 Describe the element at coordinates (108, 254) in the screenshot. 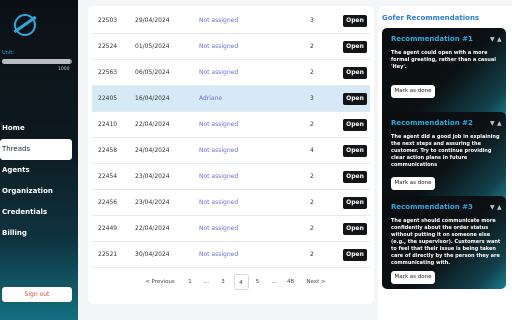

I see `thread-id: 22521` at that location.